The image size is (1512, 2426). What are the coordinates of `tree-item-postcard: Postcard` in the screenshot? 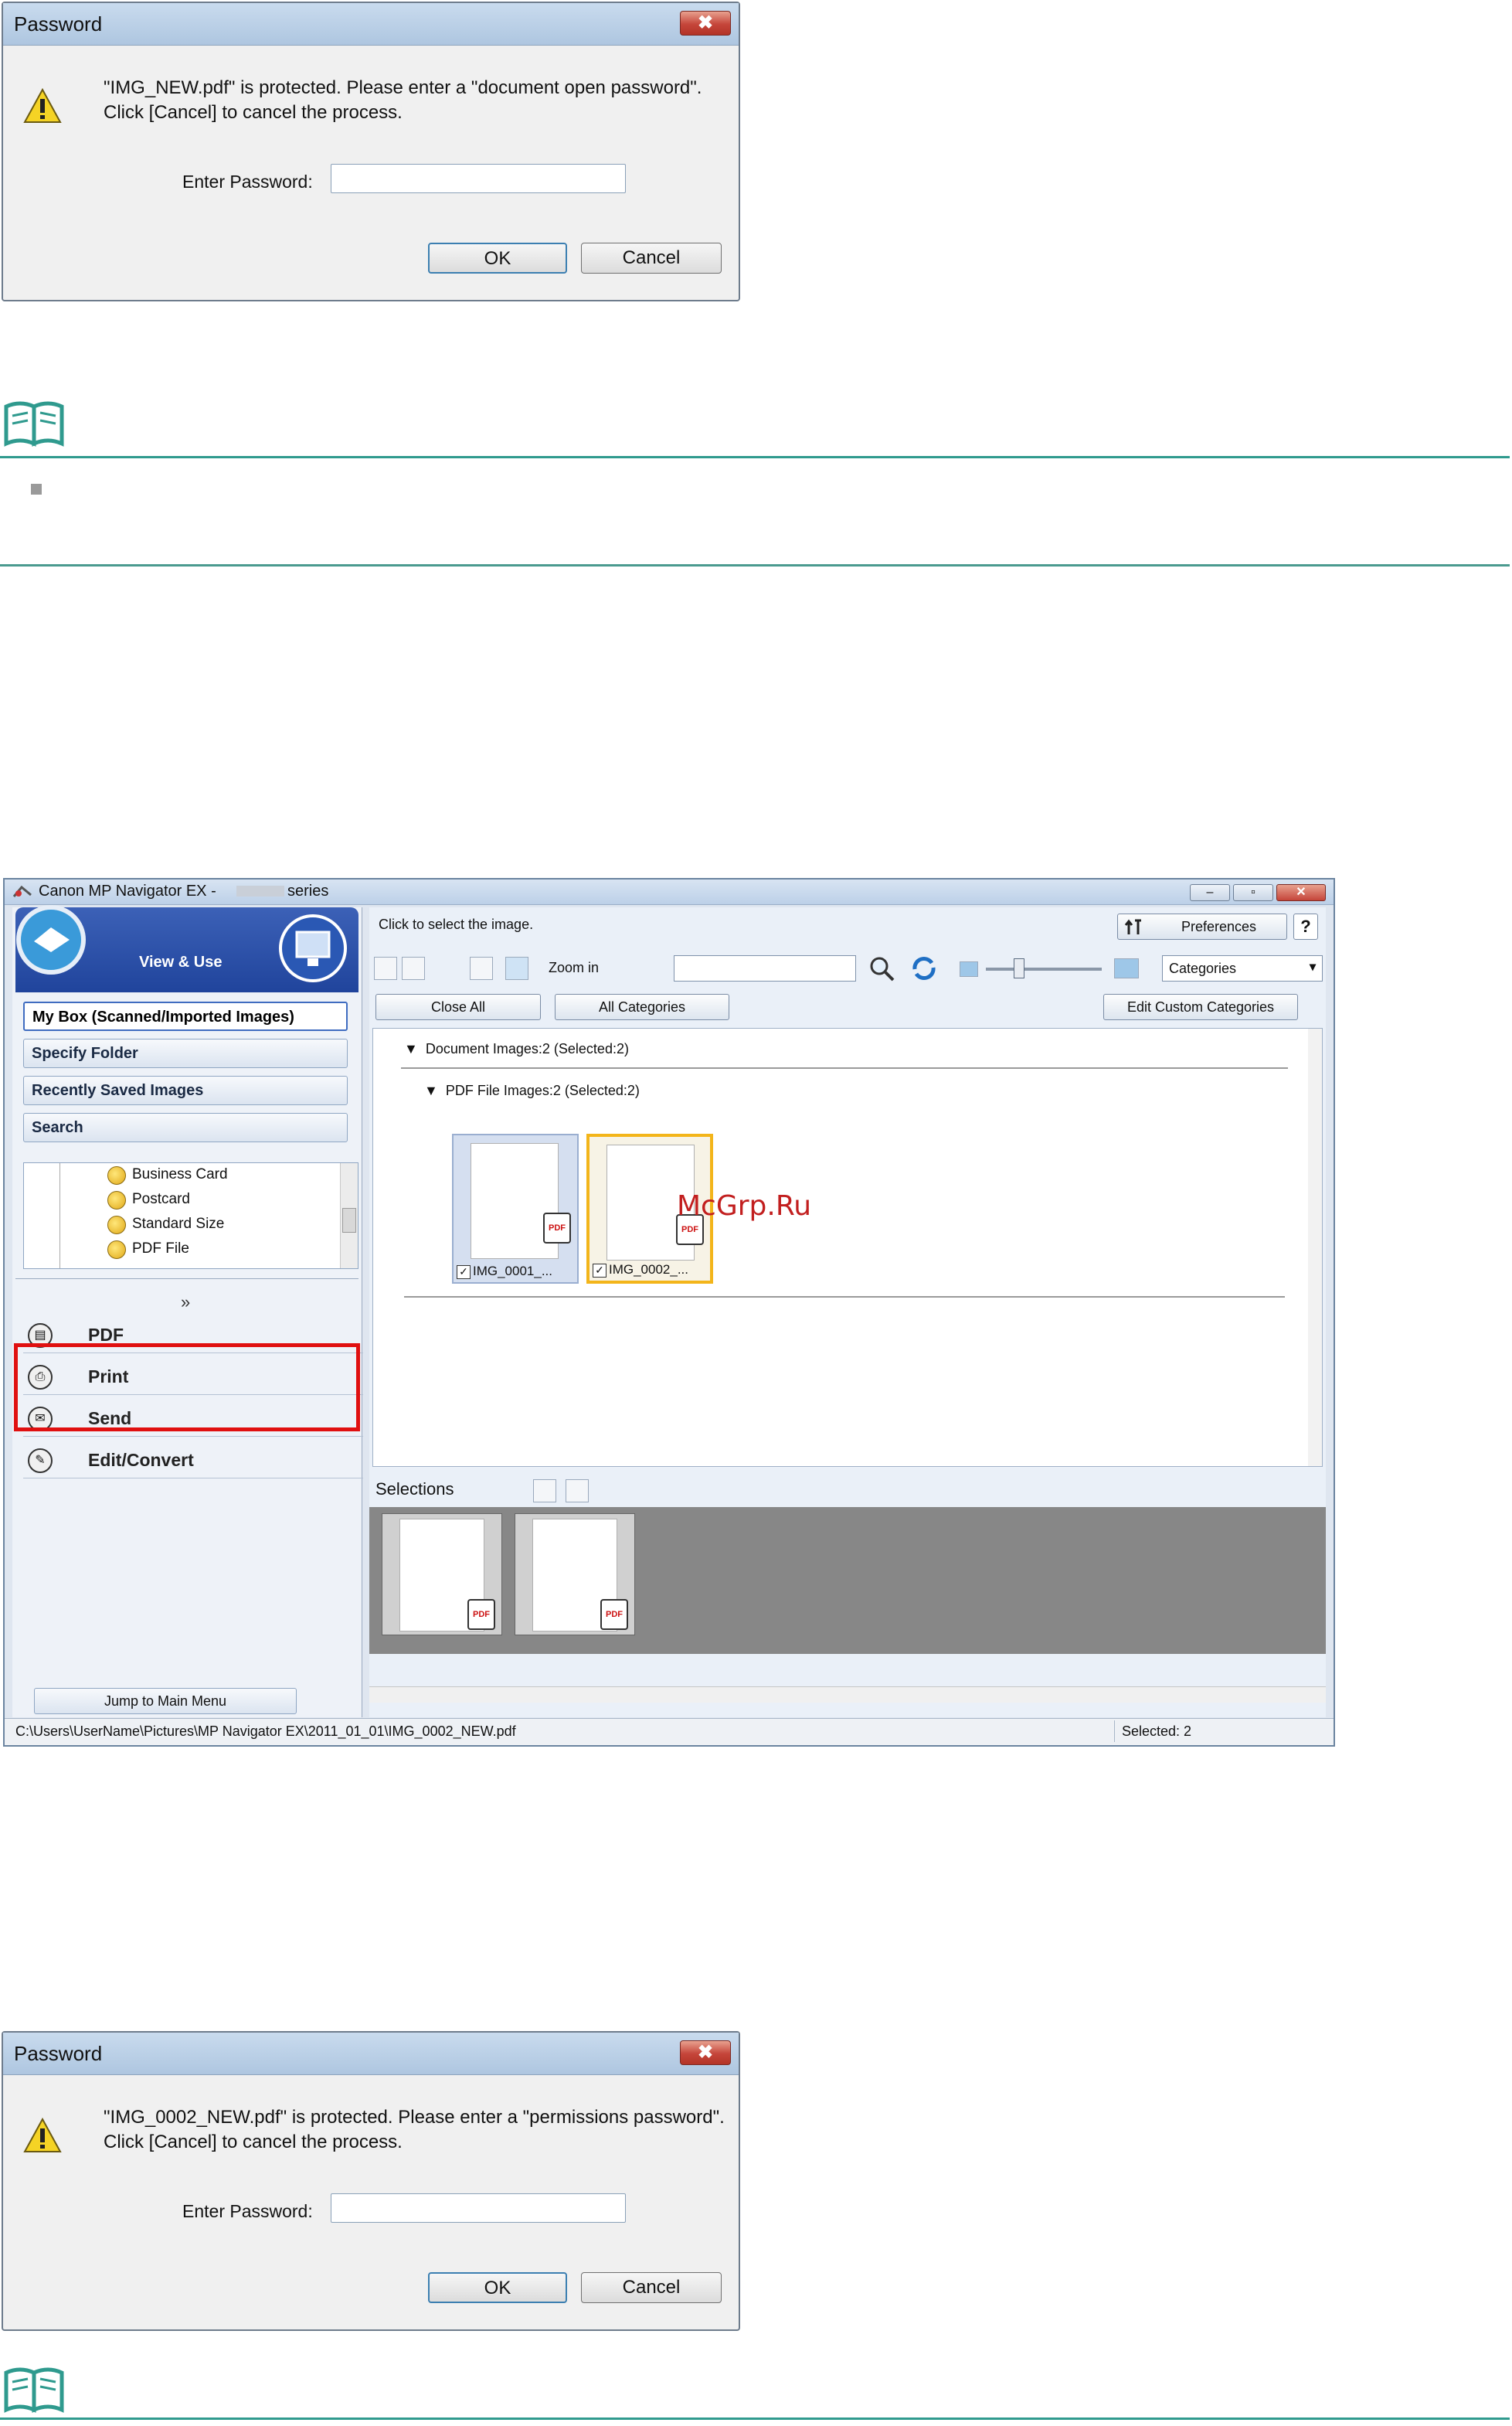 It's located at (161, 1199).